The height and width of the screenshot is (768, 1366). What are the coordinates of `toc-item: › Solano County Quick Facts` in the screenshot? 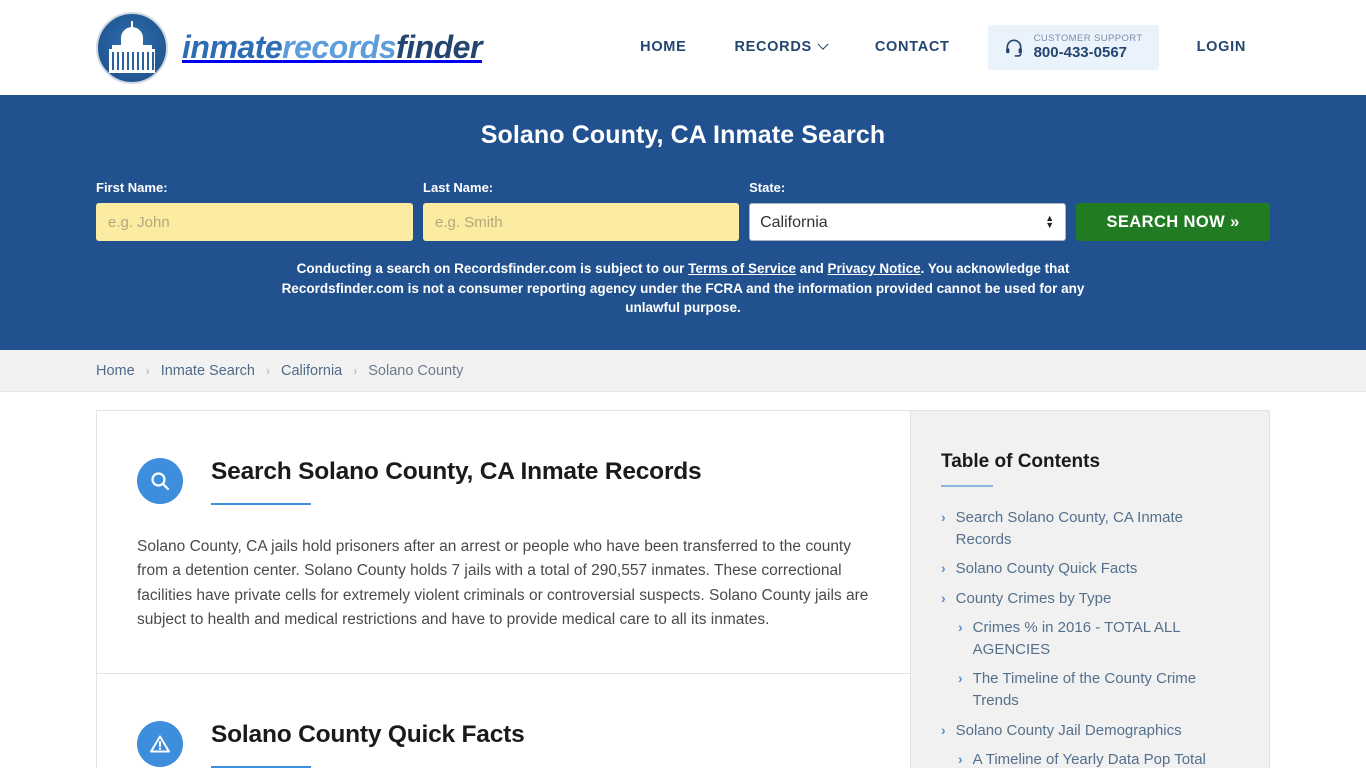 It's located at (1090, 569).